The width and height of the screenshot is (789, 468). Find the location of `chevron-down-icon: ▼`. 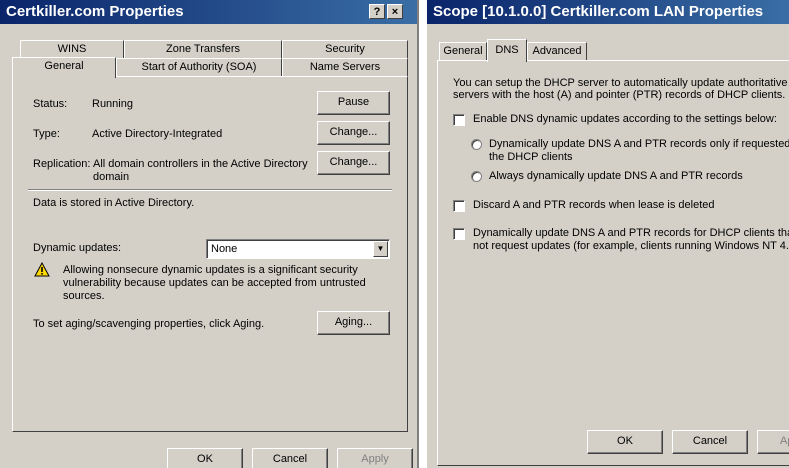

chevron-down-icon: ▼ is located at coordinates (380, 249).